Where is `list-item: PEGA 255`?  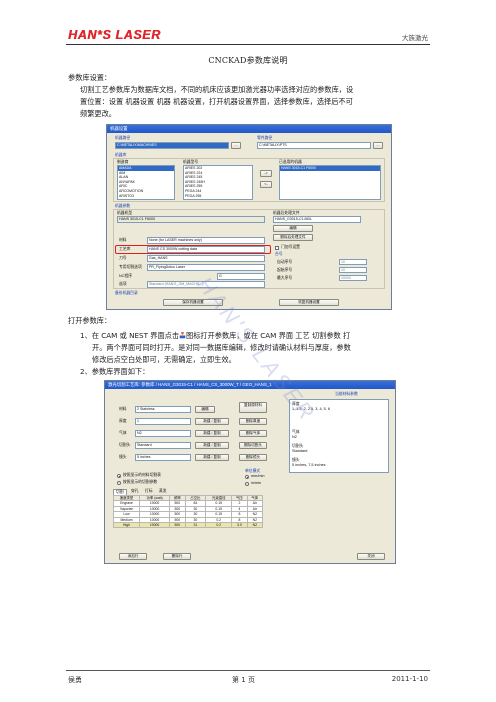
list-item: PEGA 255 is located at coordinates (218, 196).